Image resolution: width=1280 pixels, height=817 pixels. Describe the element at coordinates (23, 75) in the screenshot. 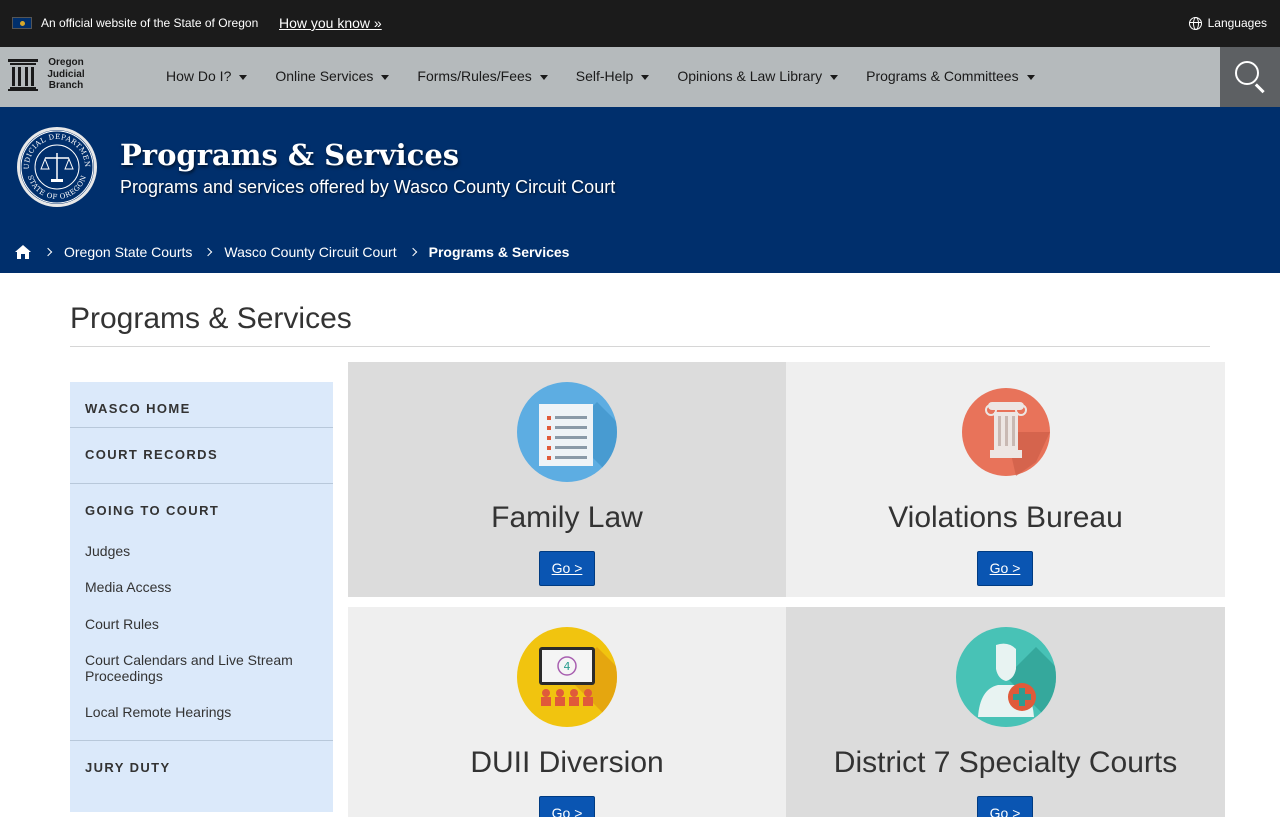

I see `pillar-icon` at that location.